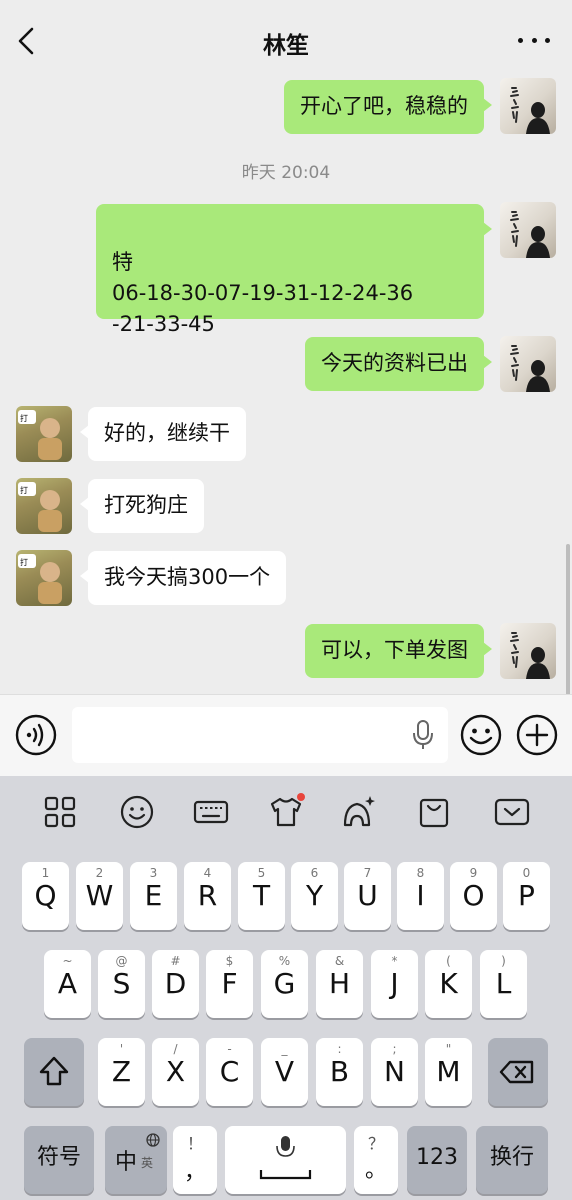  I want to click on key-q: 1Q, so click(45, 896).